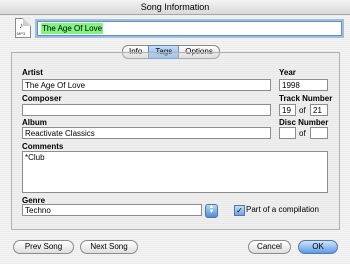 The width and height of the screenshot is (350, 264). Describe the element at coordinates (282, 209) in the screenshot. I see `compilation-label: Part of a compilation` at that location.